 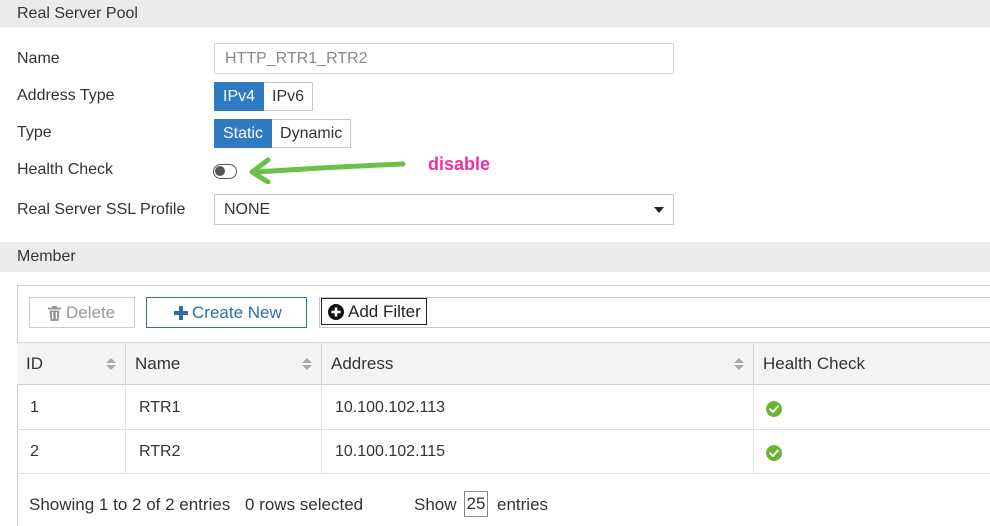 I want to click on page-size-input: 25, so click(x=476, y=504).